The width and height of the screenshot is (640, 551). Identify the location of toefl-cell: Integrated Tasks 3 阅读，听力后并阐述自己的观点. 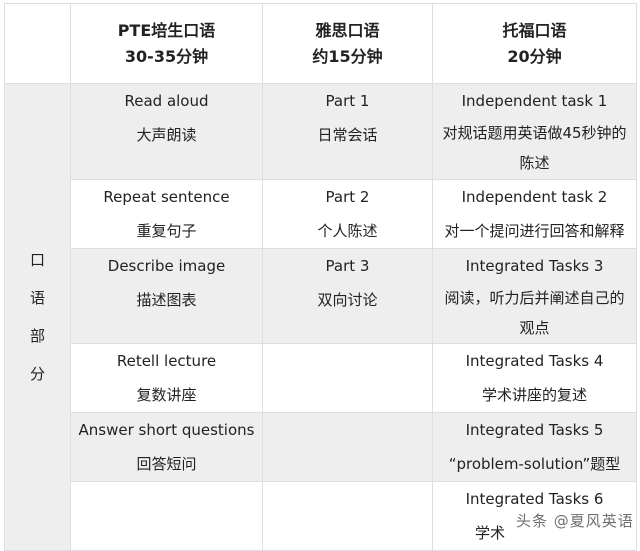
(534, 296).